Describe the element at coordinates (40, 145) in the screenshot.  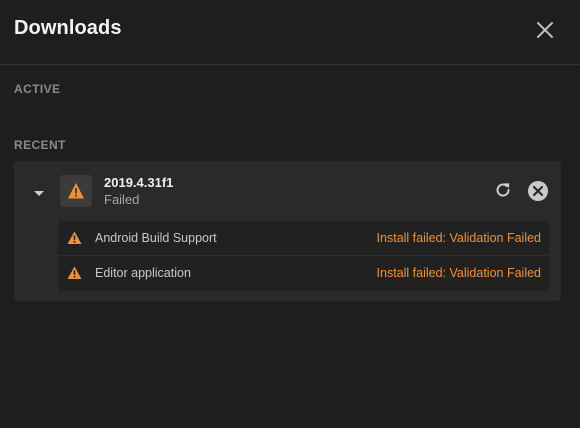
I see `recent-section-label: RECENT` at that location.